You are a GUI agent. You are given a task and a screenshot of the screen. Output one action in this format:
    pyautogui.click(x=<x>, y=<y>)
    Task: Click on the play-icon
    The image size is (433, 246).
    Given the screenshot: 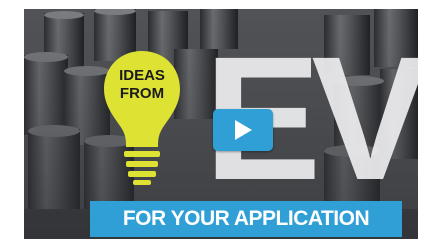 What is the action you would take?
    pyautogui.click(x=243, y=130)
    